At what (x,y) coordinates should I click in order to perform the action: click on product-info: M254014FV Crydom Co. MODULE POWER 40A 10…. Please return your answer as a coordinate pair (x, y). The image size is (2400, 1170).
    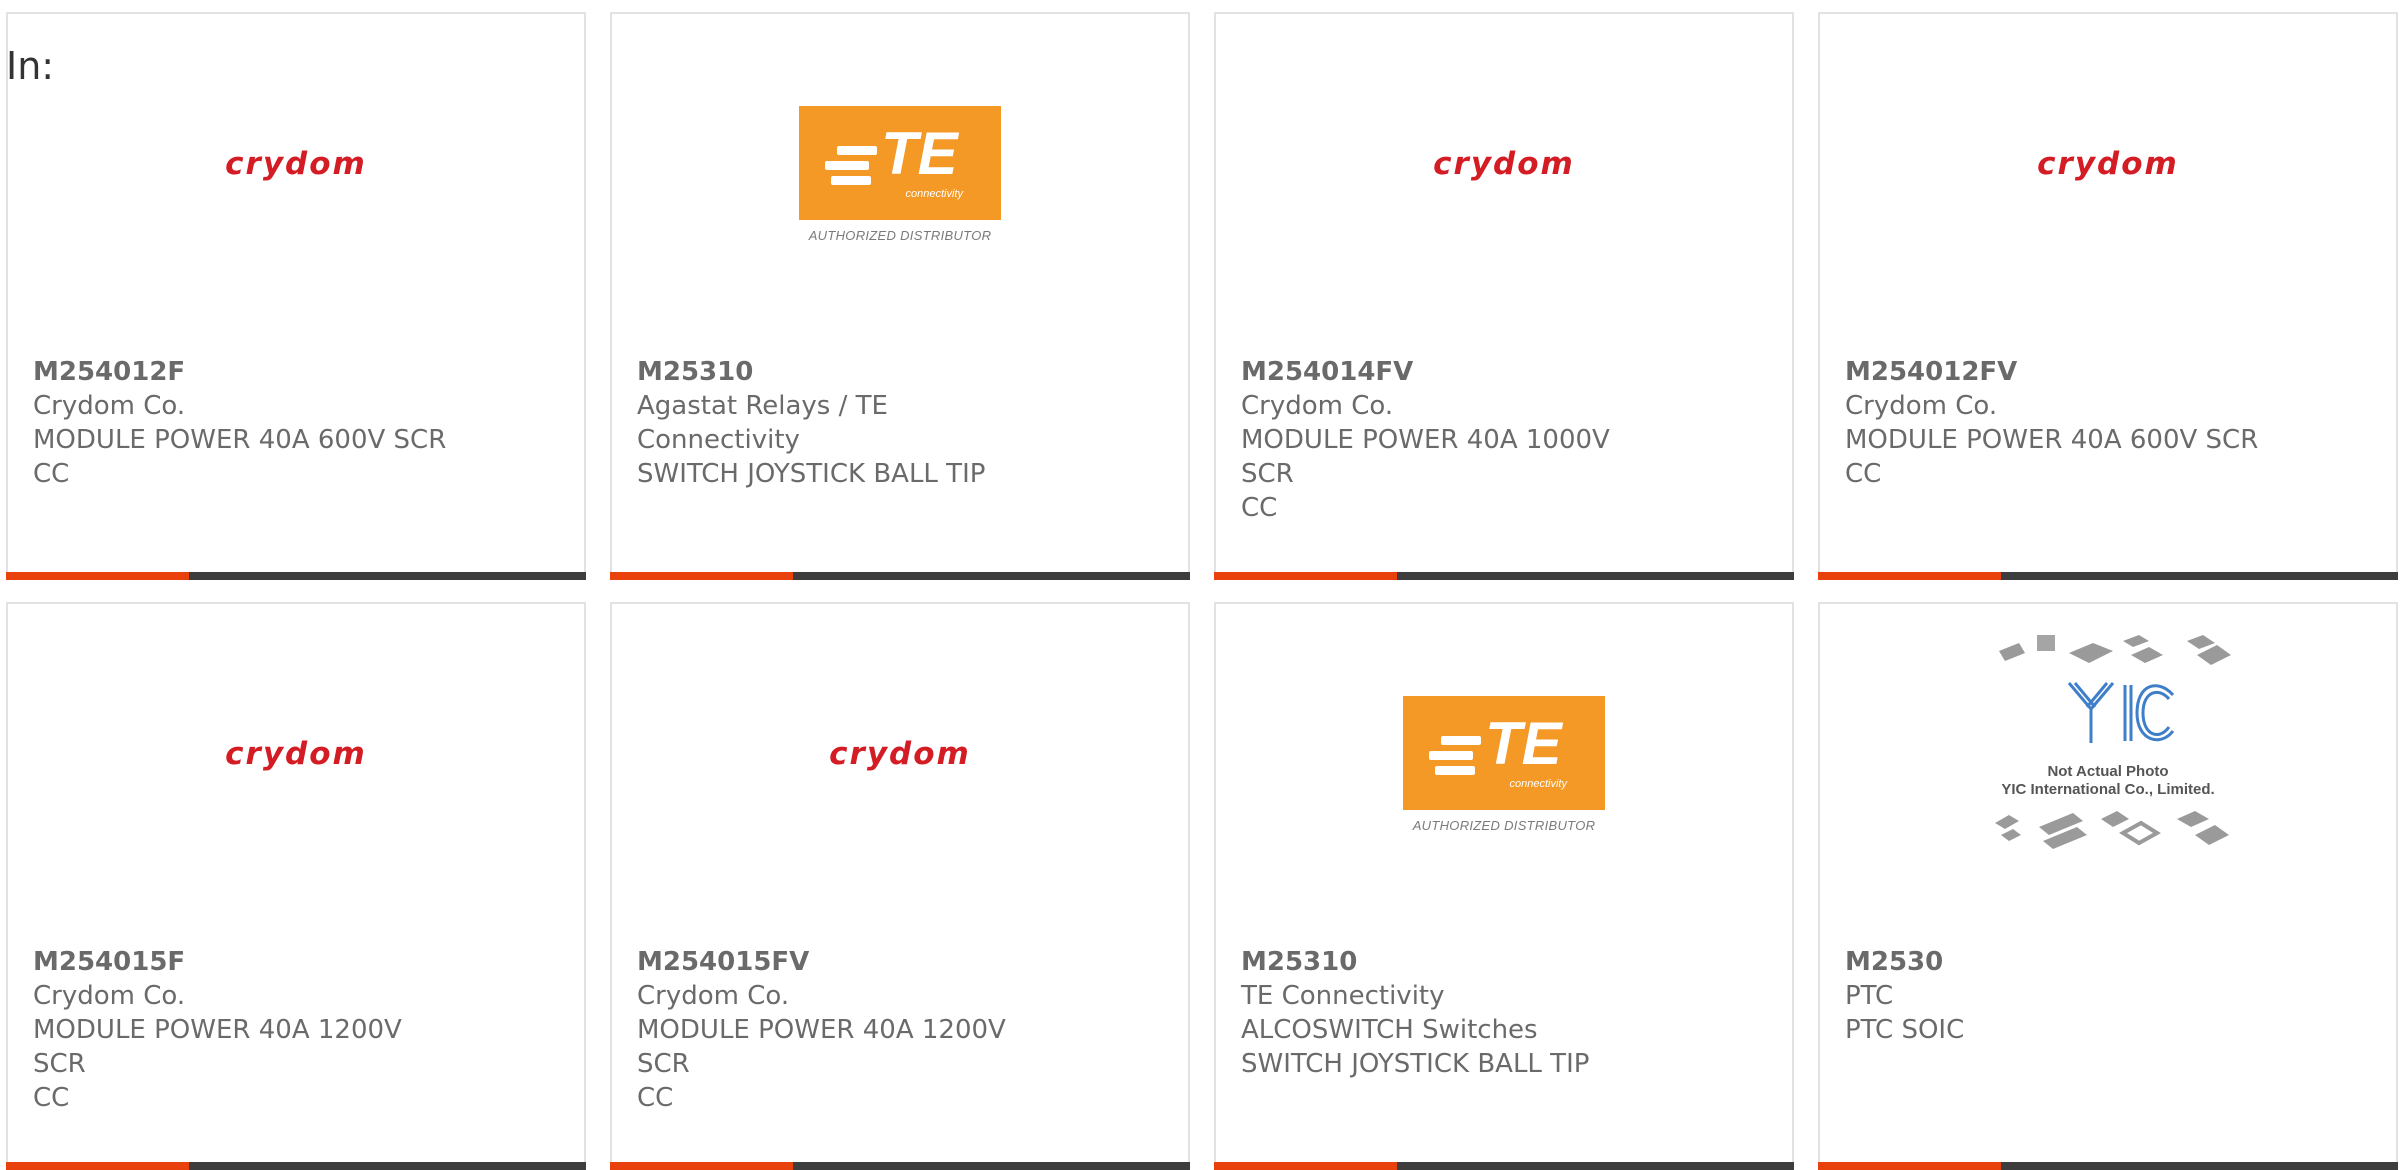
    Looking at the image, I should click on (1451, 440).